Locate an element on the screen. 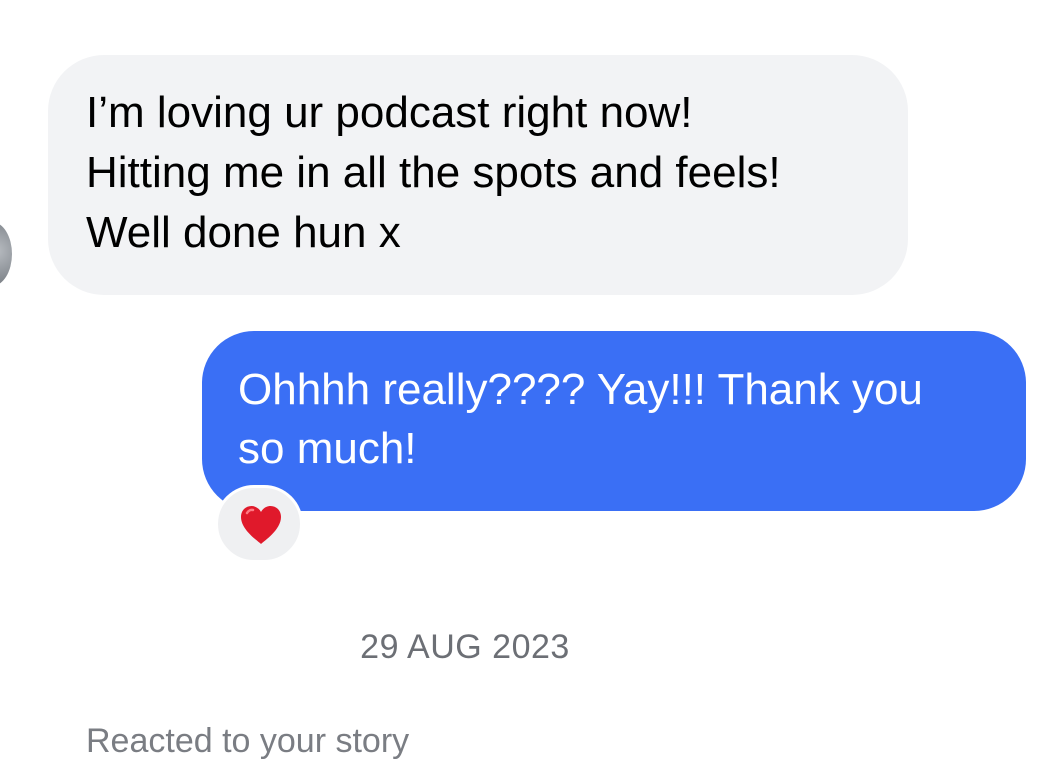  red-heart-icon is located at coordinates (261, 525).